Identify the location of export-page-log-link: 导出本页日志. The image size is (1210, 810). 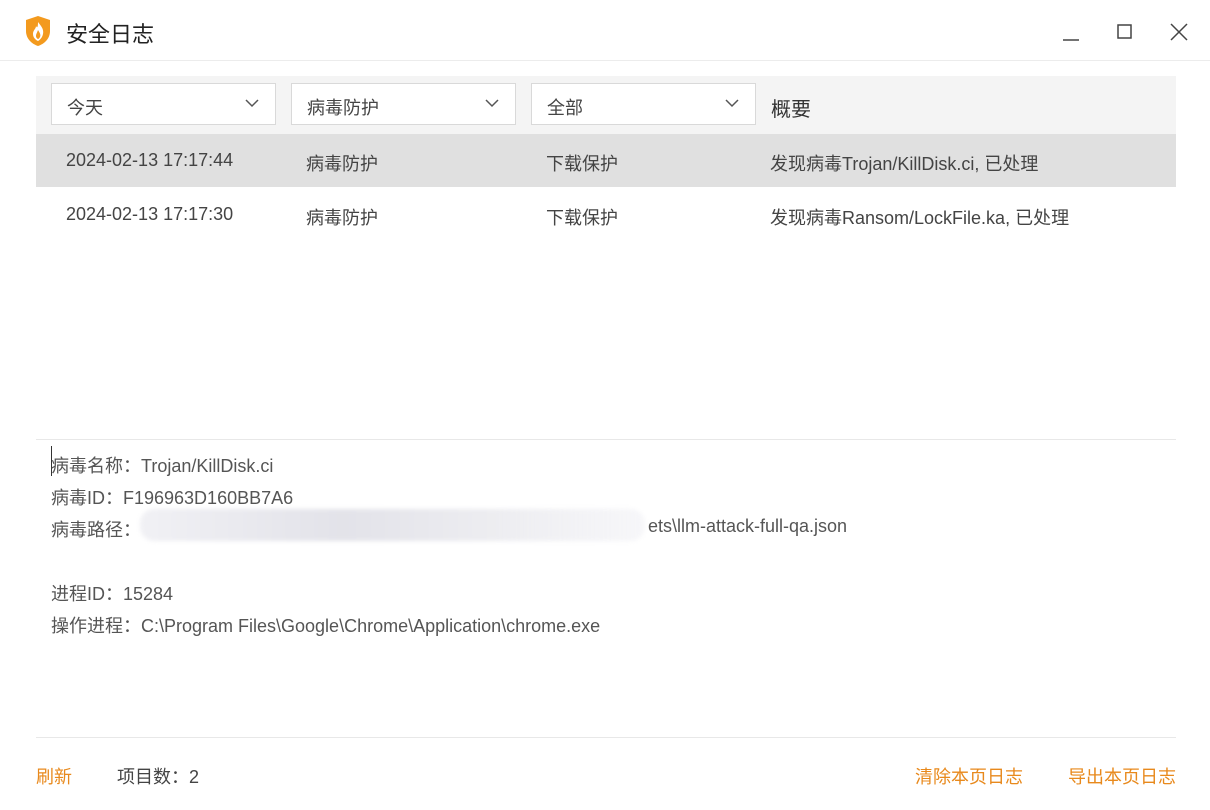
(1122, 776).